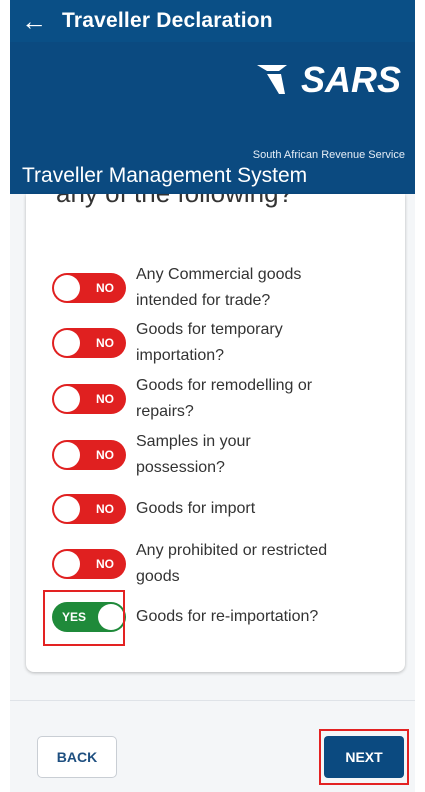 This screenshot has width=425, height=792. Describe the element at coordinates (351, 78) in the screenshot. I see `sars-logo-text: SARS` at that location.